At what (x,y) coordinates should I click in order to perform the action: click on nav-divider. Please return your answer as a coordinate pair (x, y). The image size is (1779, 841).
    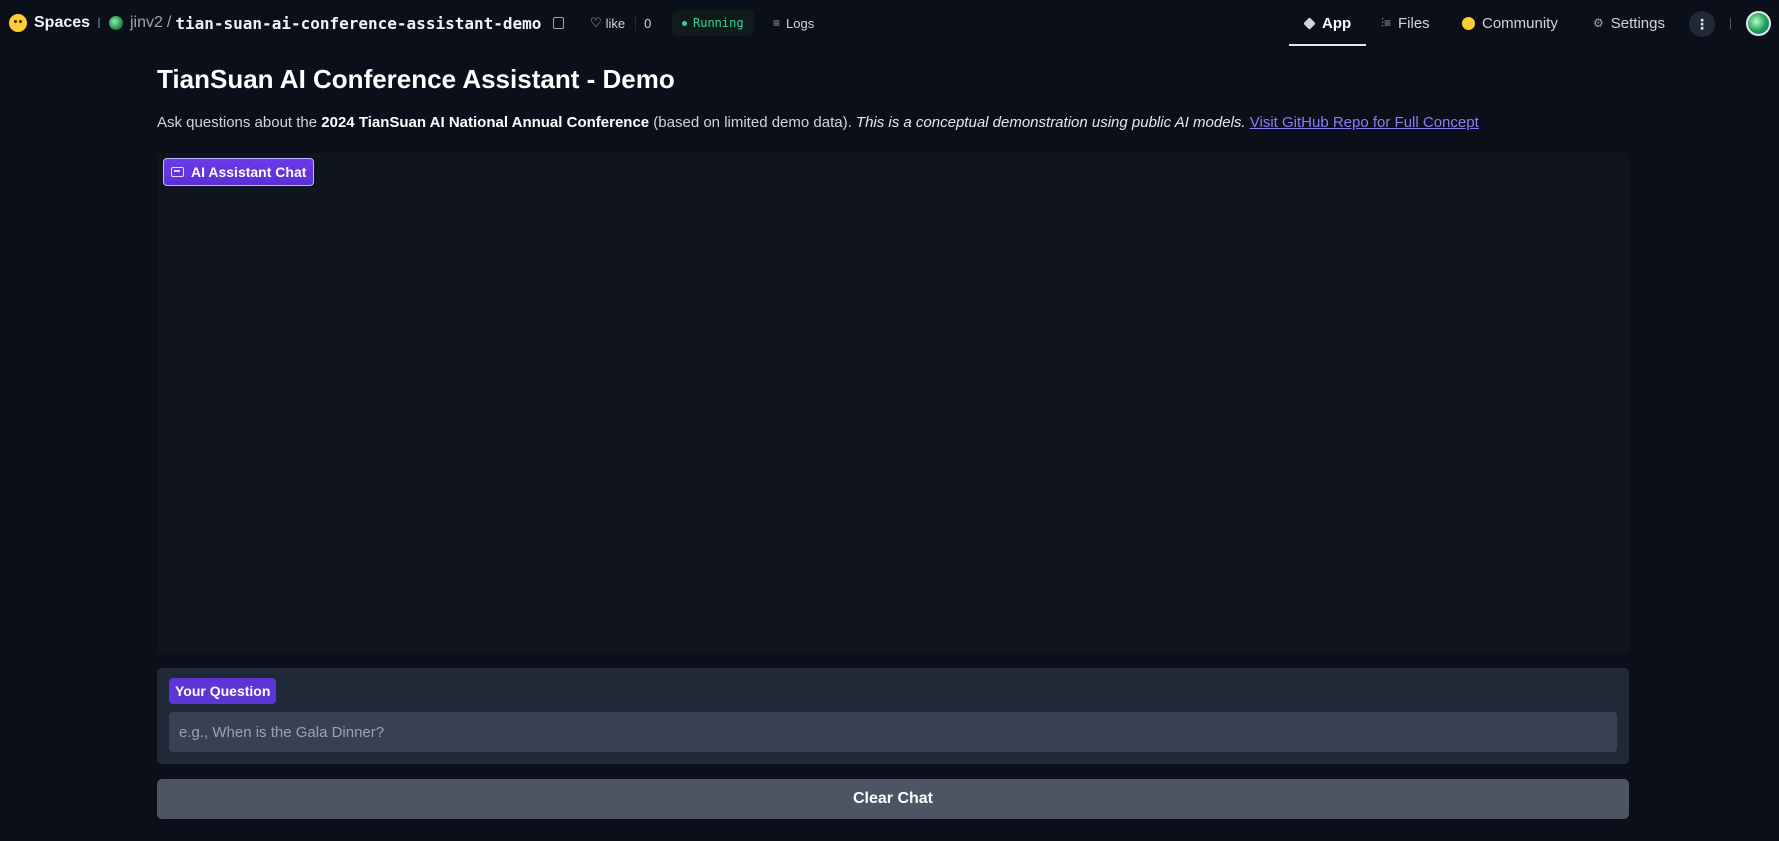
    Looking at the image, I should click on (1730, 23).